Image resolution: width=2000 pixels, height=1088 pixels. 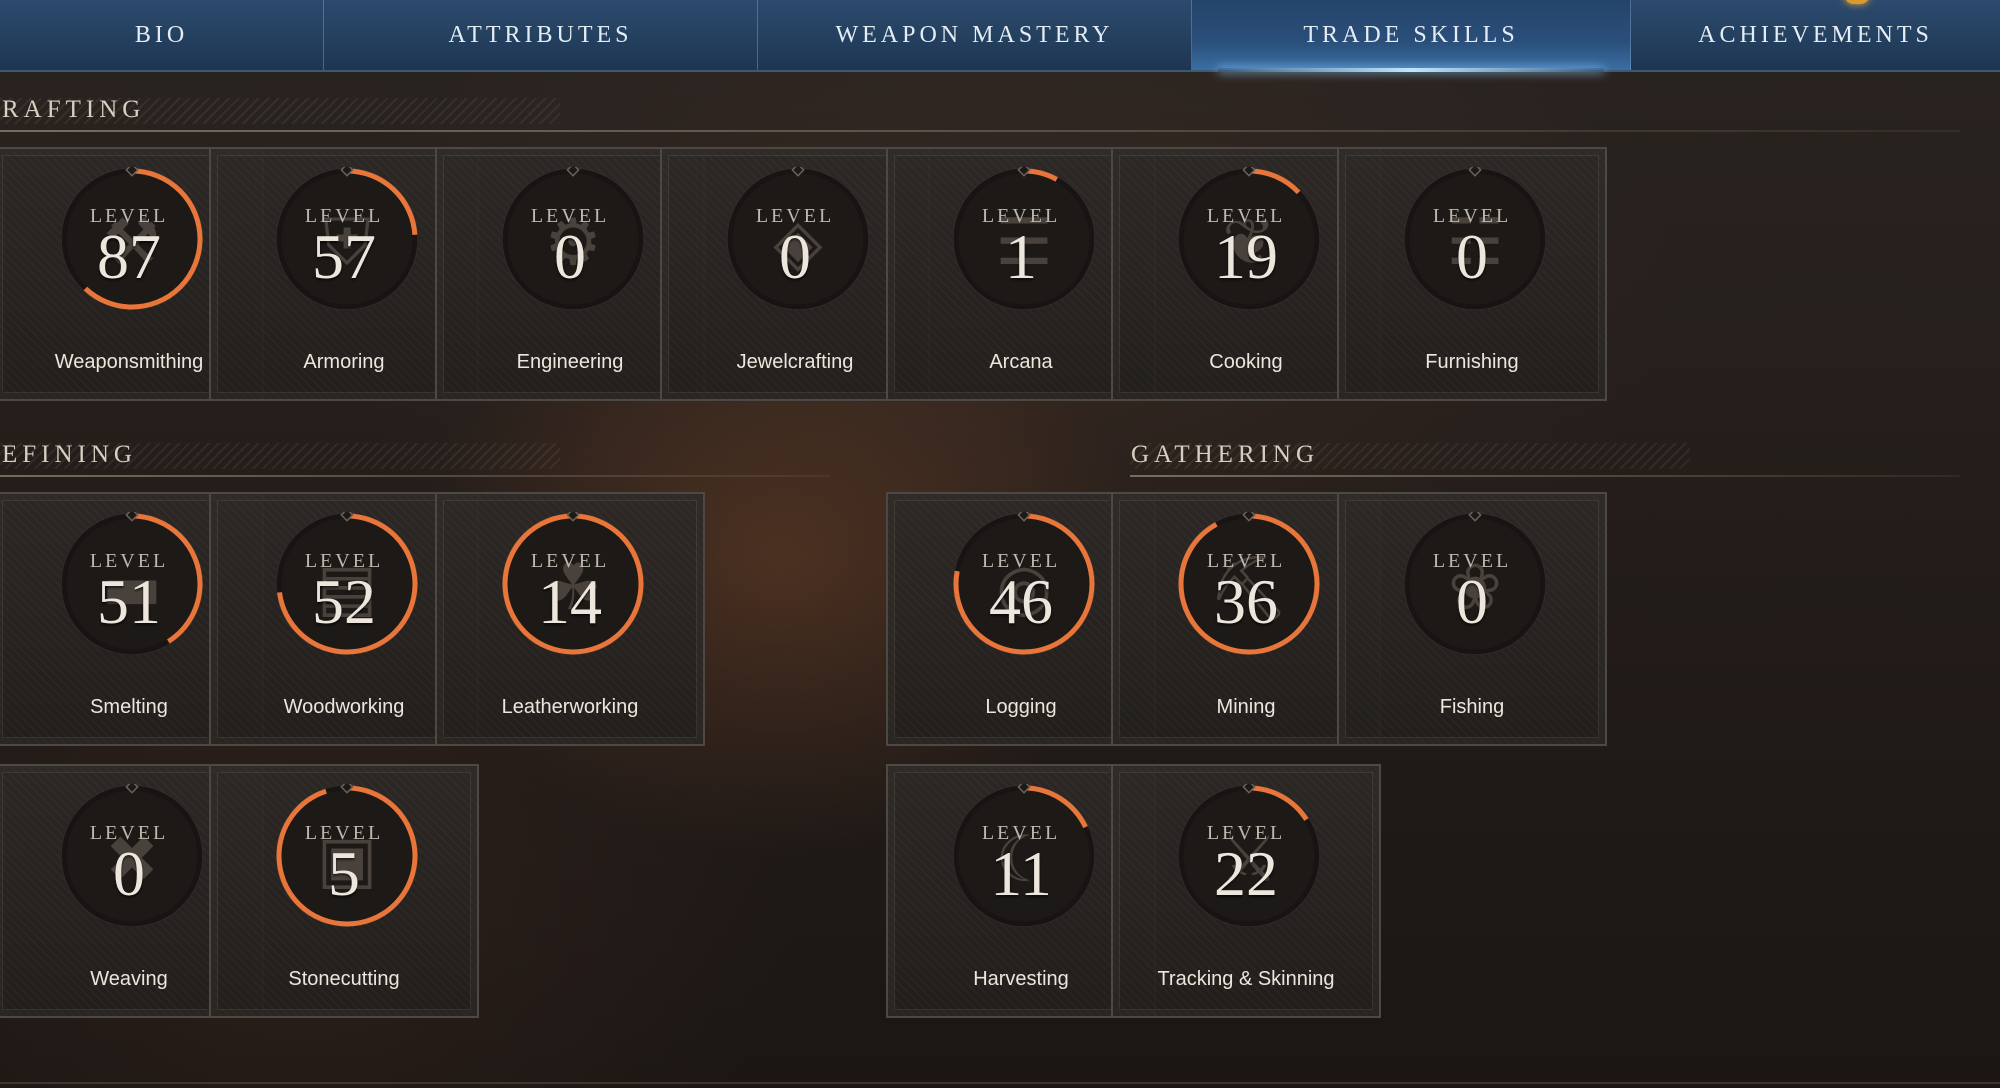 I want to click on tab-trade-skills: TRADE SKILLS, so click(x=1411, y=36).